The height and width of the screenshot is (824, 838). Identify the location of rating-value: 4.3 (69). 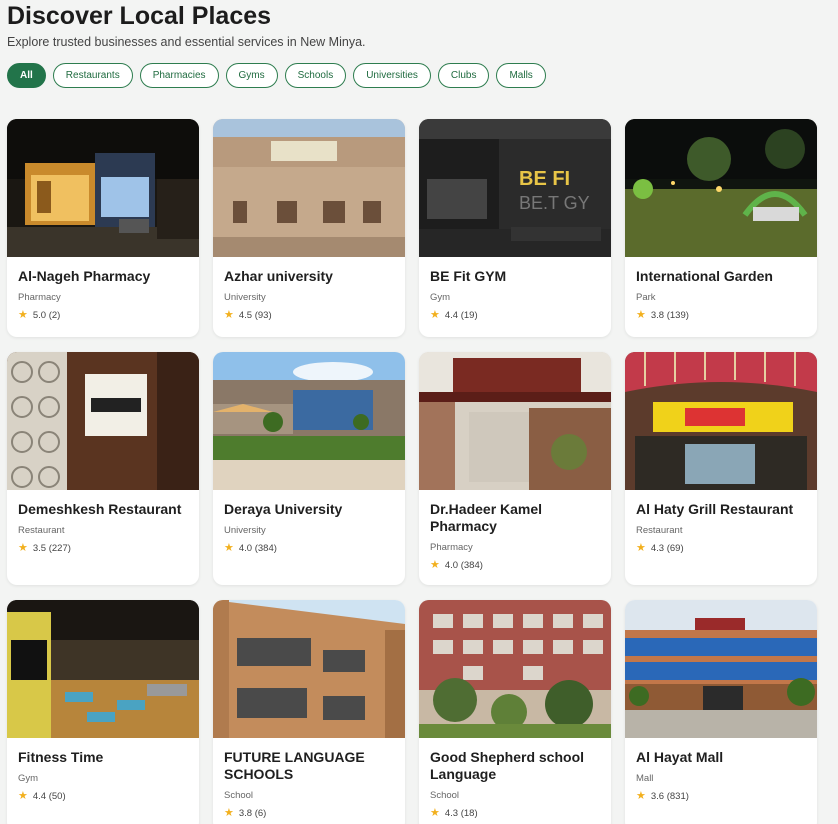
(667, 548).